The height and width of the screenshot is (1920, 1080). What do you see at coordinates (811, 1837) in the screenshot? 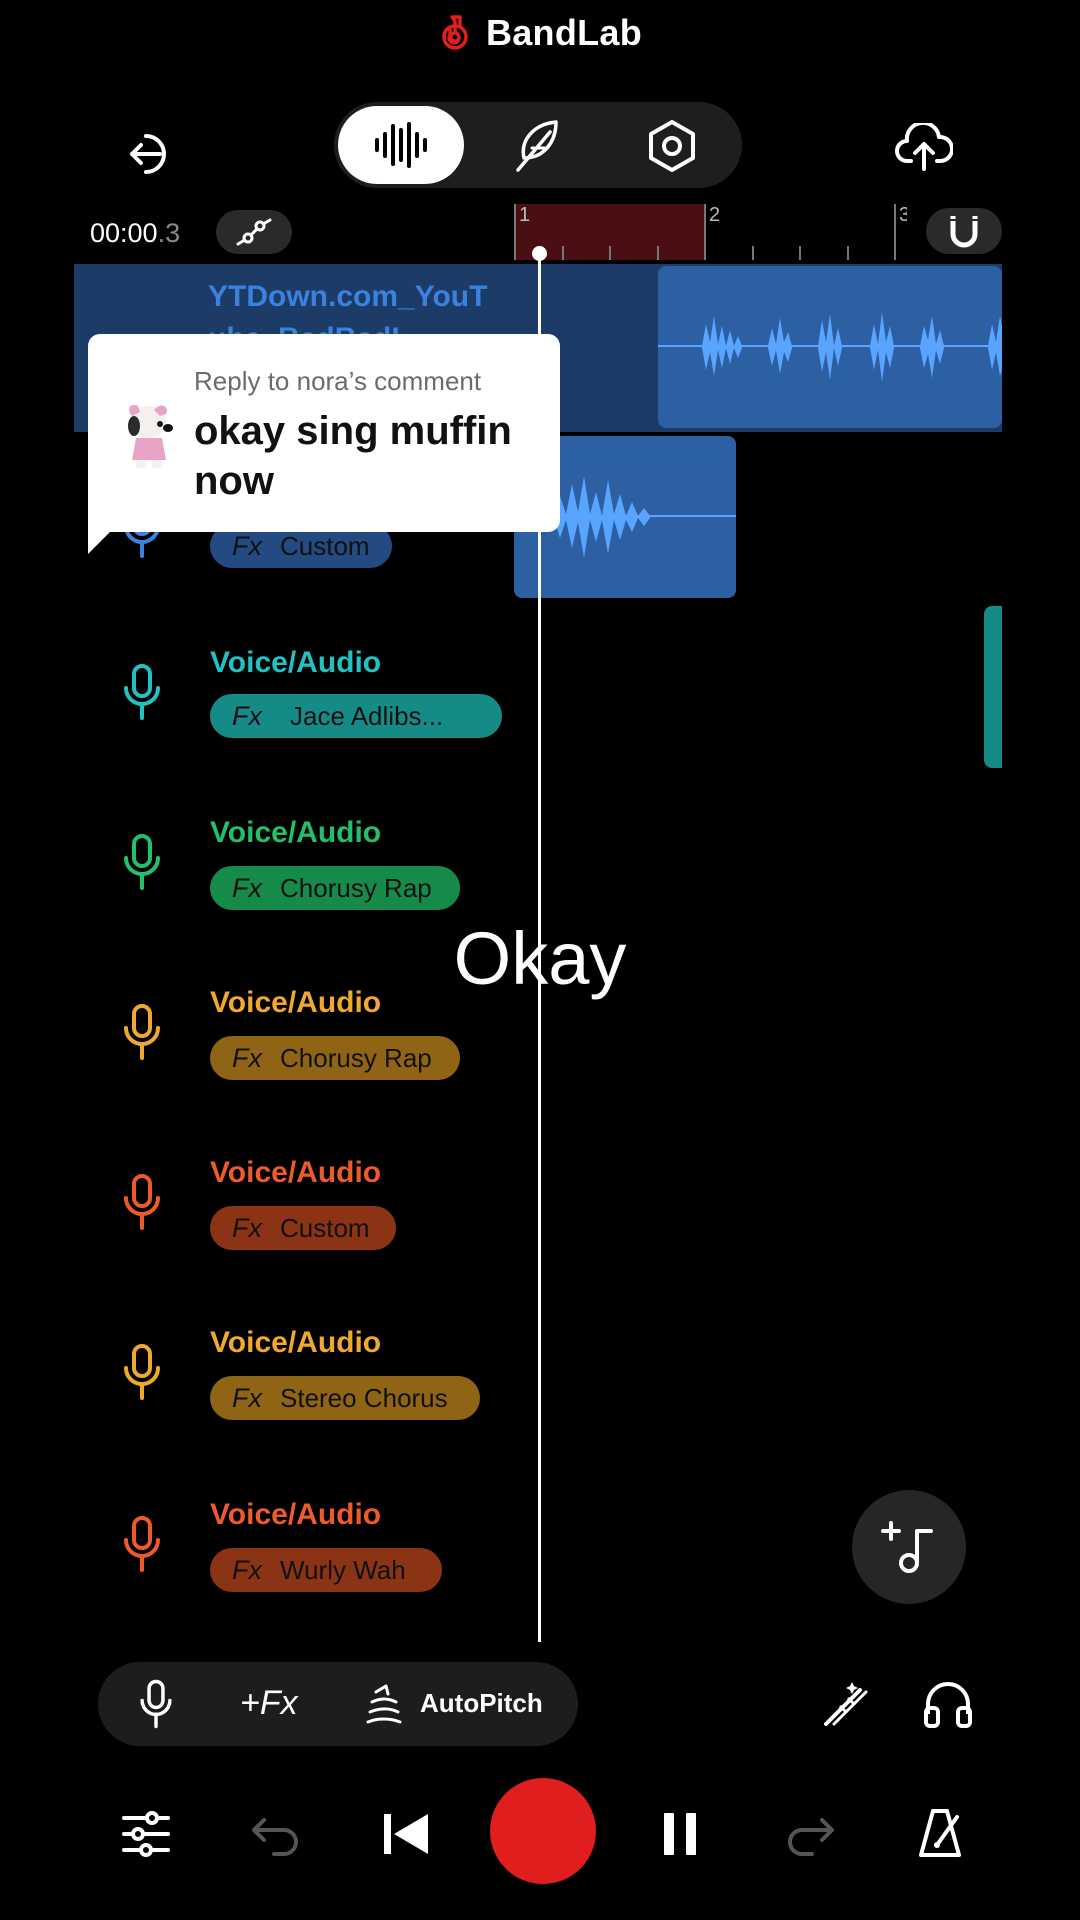
I see `redo-icon` at bounding box center [811, 1837].